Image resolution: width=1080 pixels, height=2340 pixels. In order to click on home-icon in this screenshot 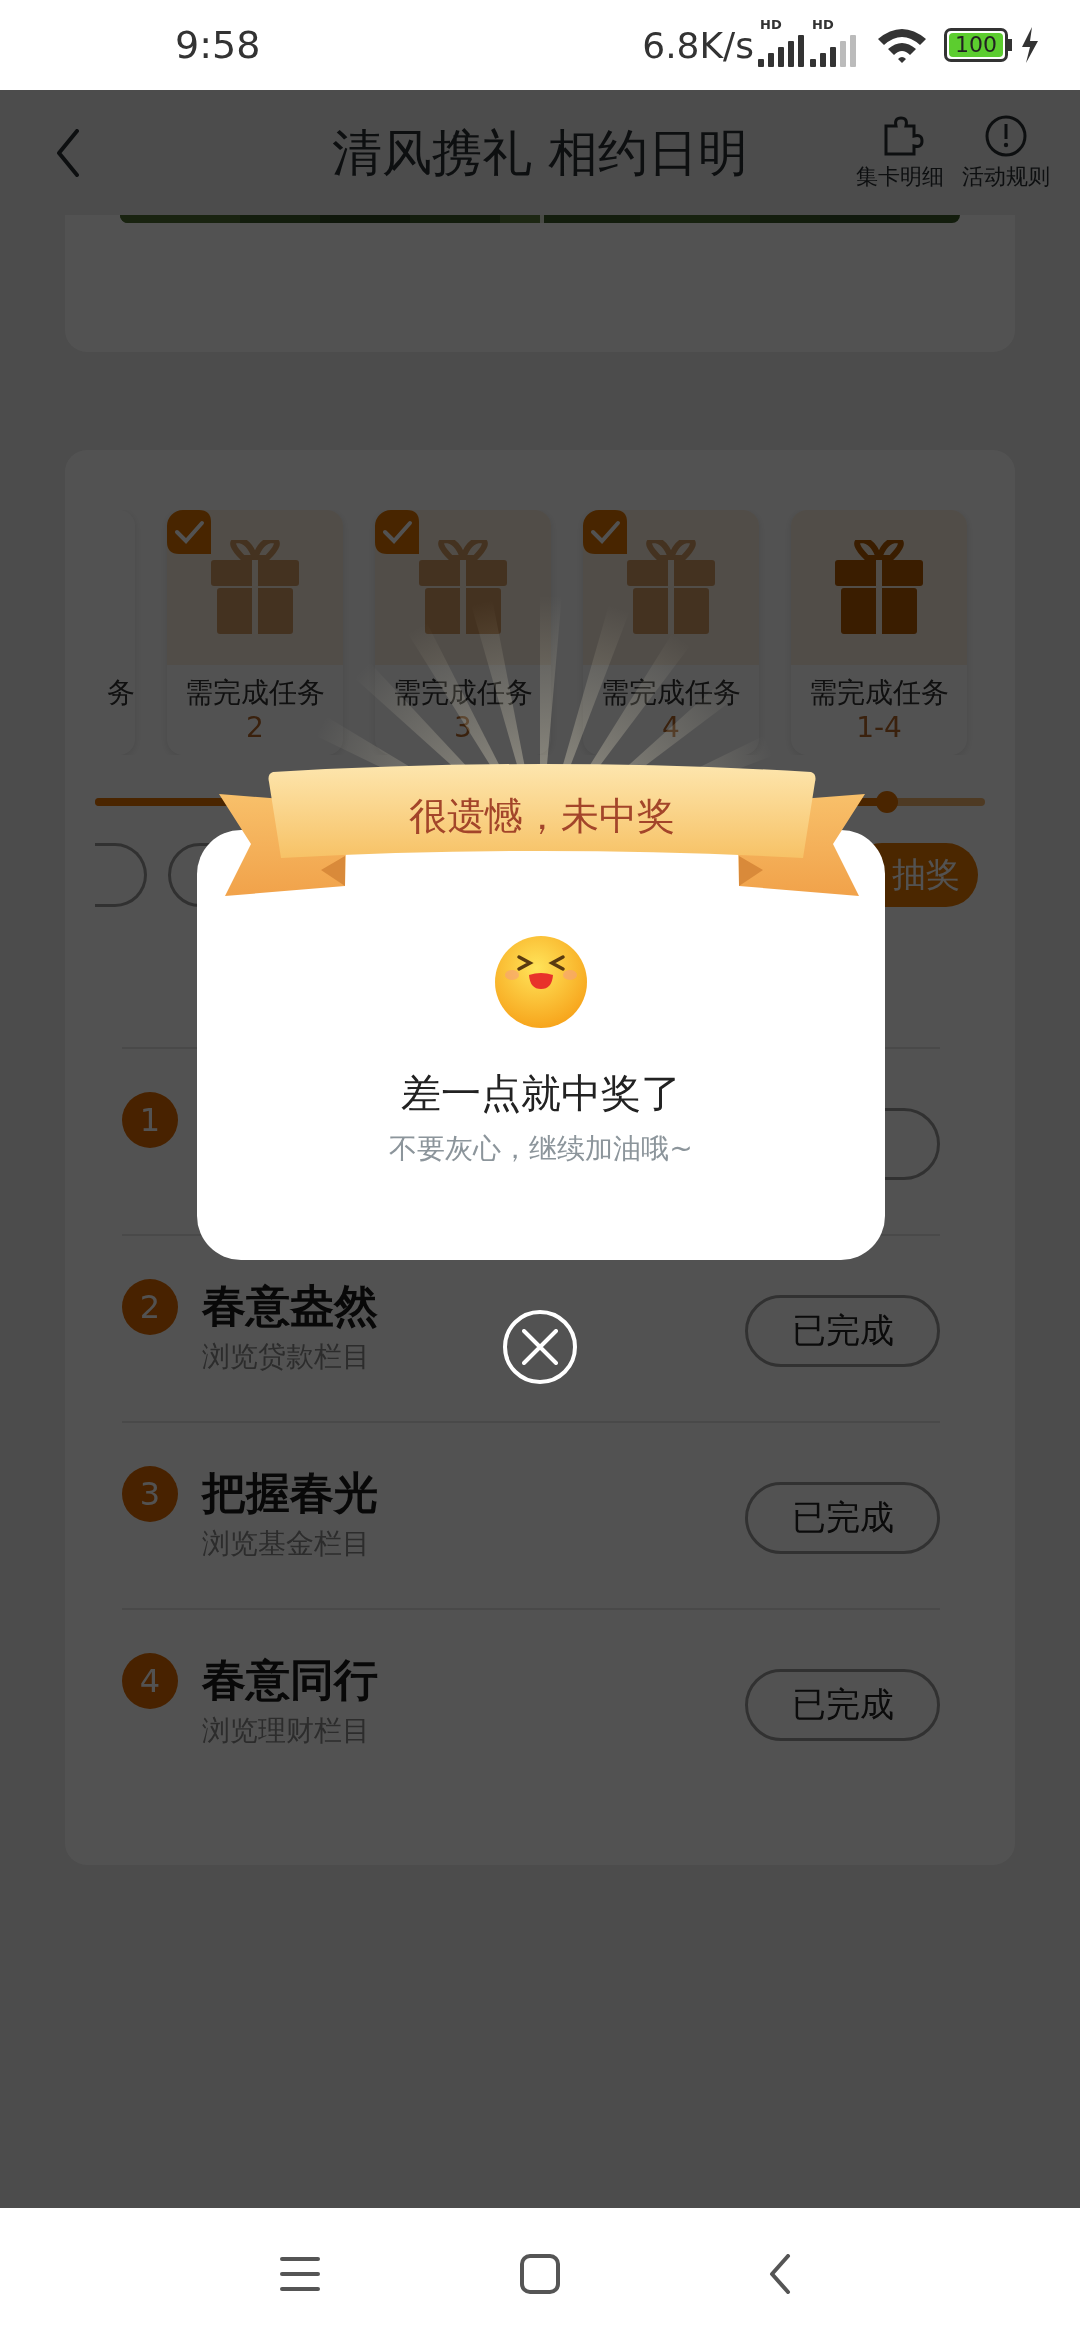, I will do `click(540, 2274)`.